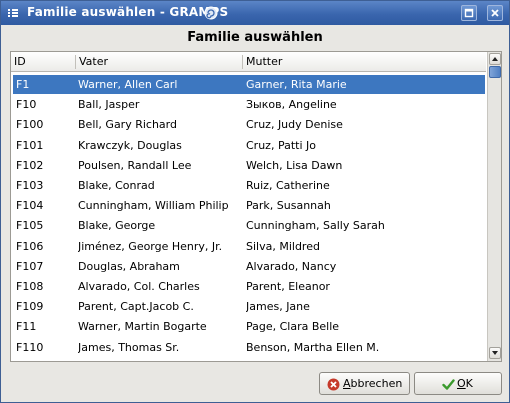 This screenshot has height=403, width=510. What do you see at coordinates (448, 384) in the screenshot?
I see `checkmark-icon` at bounding box center [448, 384].